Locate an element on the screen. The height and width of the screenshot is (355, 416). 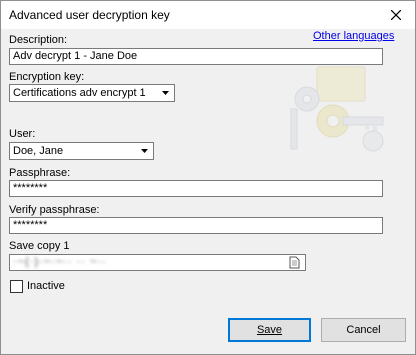
user-select: Doe, Jane is located at coordinates (81, 151).